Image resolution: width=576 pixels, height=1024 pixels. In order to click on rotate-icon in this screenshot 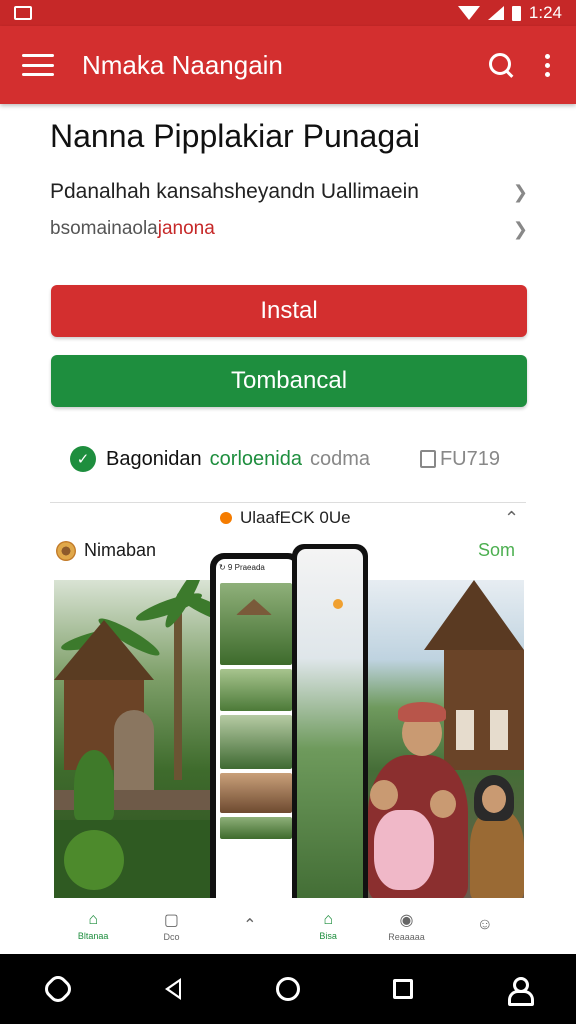, I will do `click(57, 989)`.